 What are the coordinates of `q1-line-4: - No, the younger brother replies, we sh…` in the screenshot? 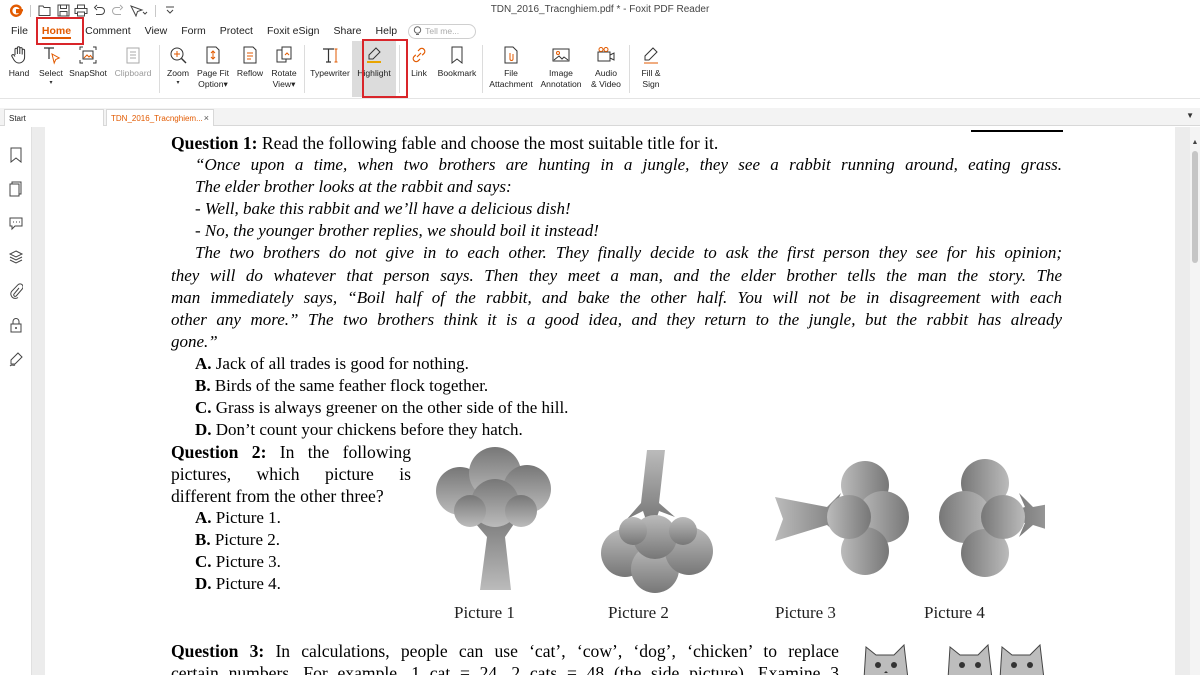 It's located at (397, 230).